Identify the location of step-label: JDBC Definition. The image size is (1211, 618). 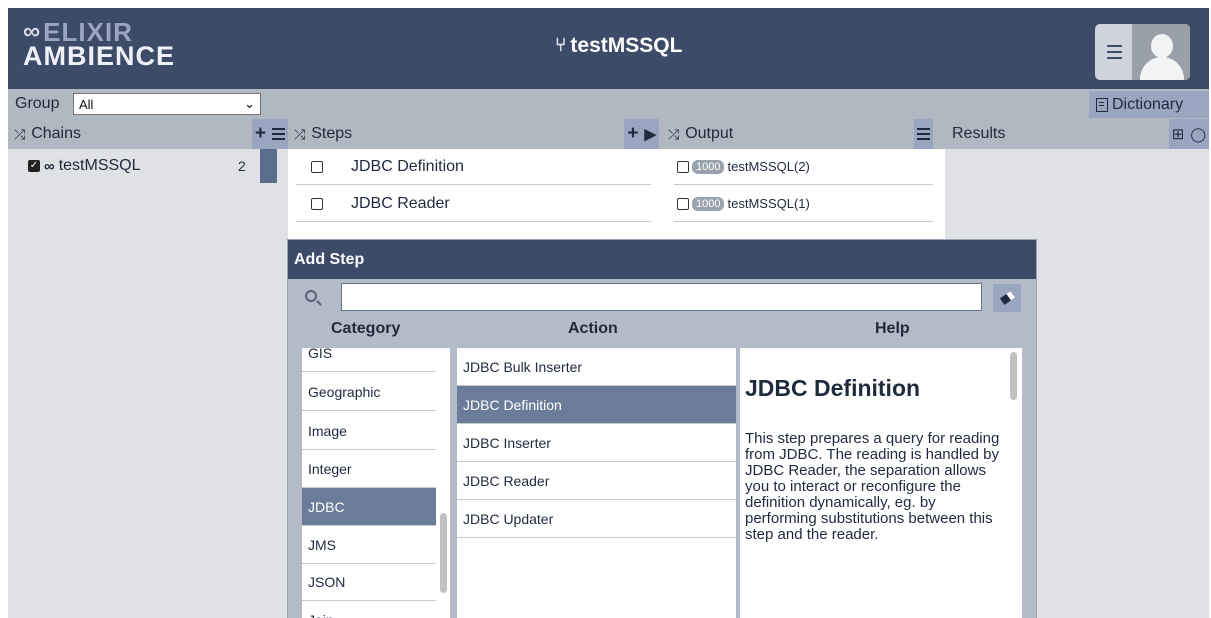
(407, 166).